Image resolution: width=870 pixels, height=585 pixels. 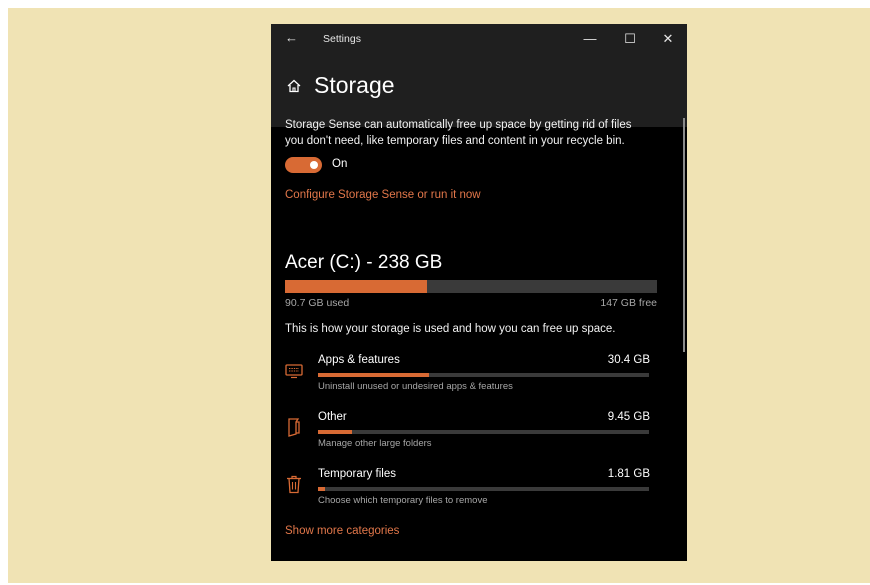 I want to click on home-icon, so click(x=294, y=86).